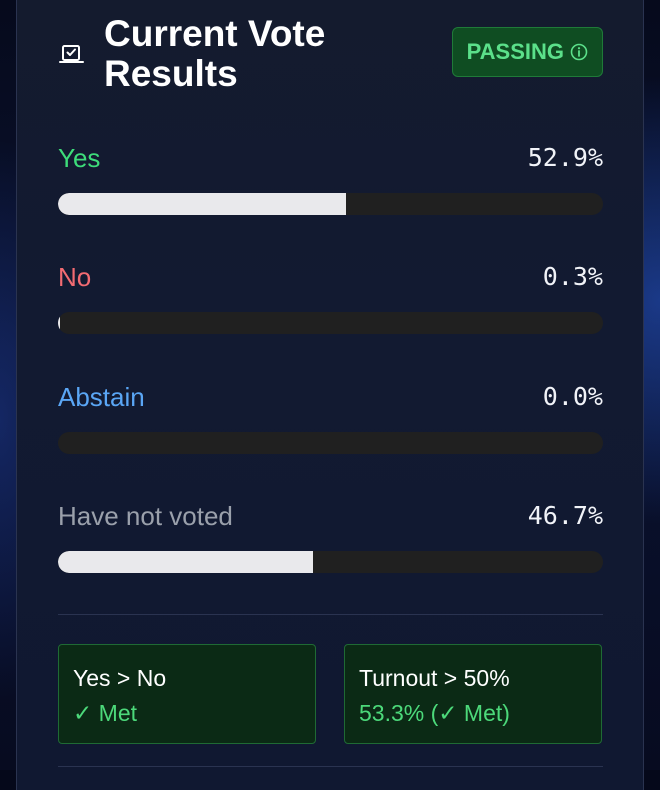  I want to click on card-header: Current Vote Results PASSING, so click(330, 54).